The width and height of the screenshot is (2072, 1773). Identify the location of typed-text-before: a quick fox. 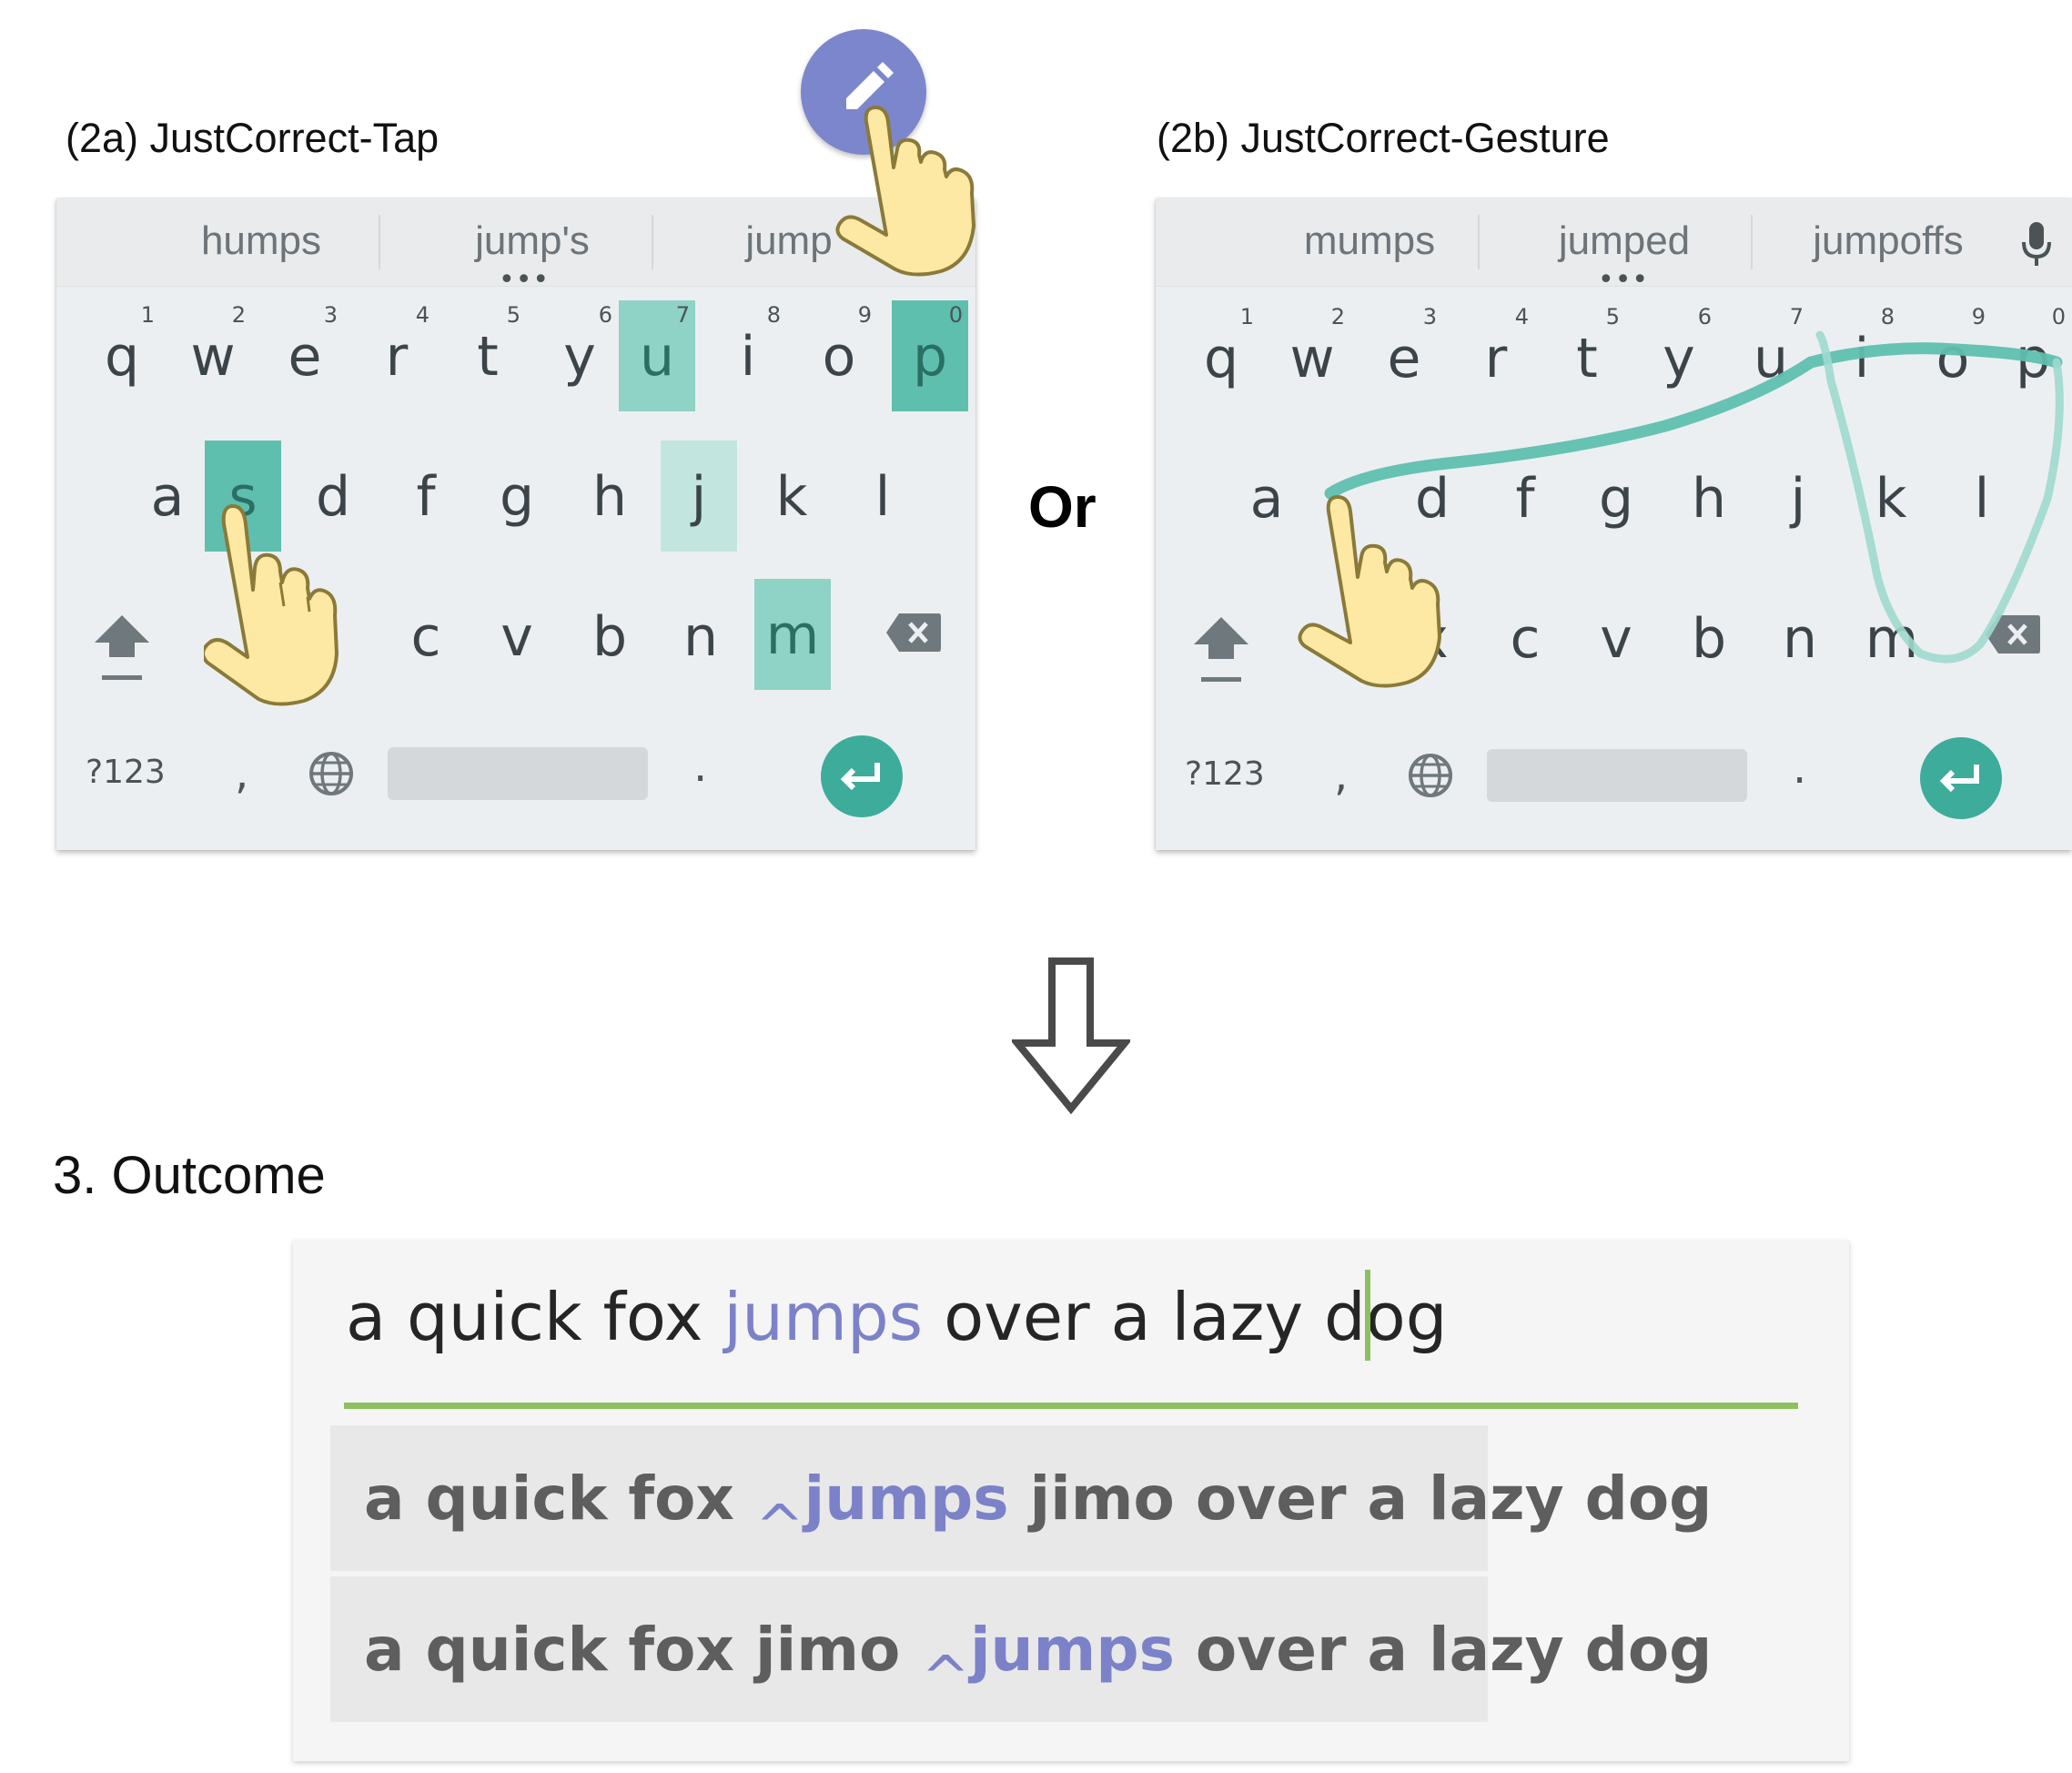
(535, 1317).